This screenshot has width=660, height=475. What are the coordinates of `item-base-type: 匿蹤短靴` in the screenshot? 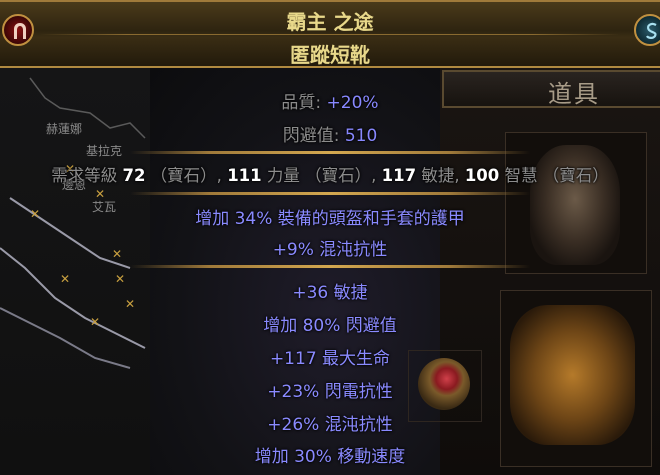 It's located at (330, 55).